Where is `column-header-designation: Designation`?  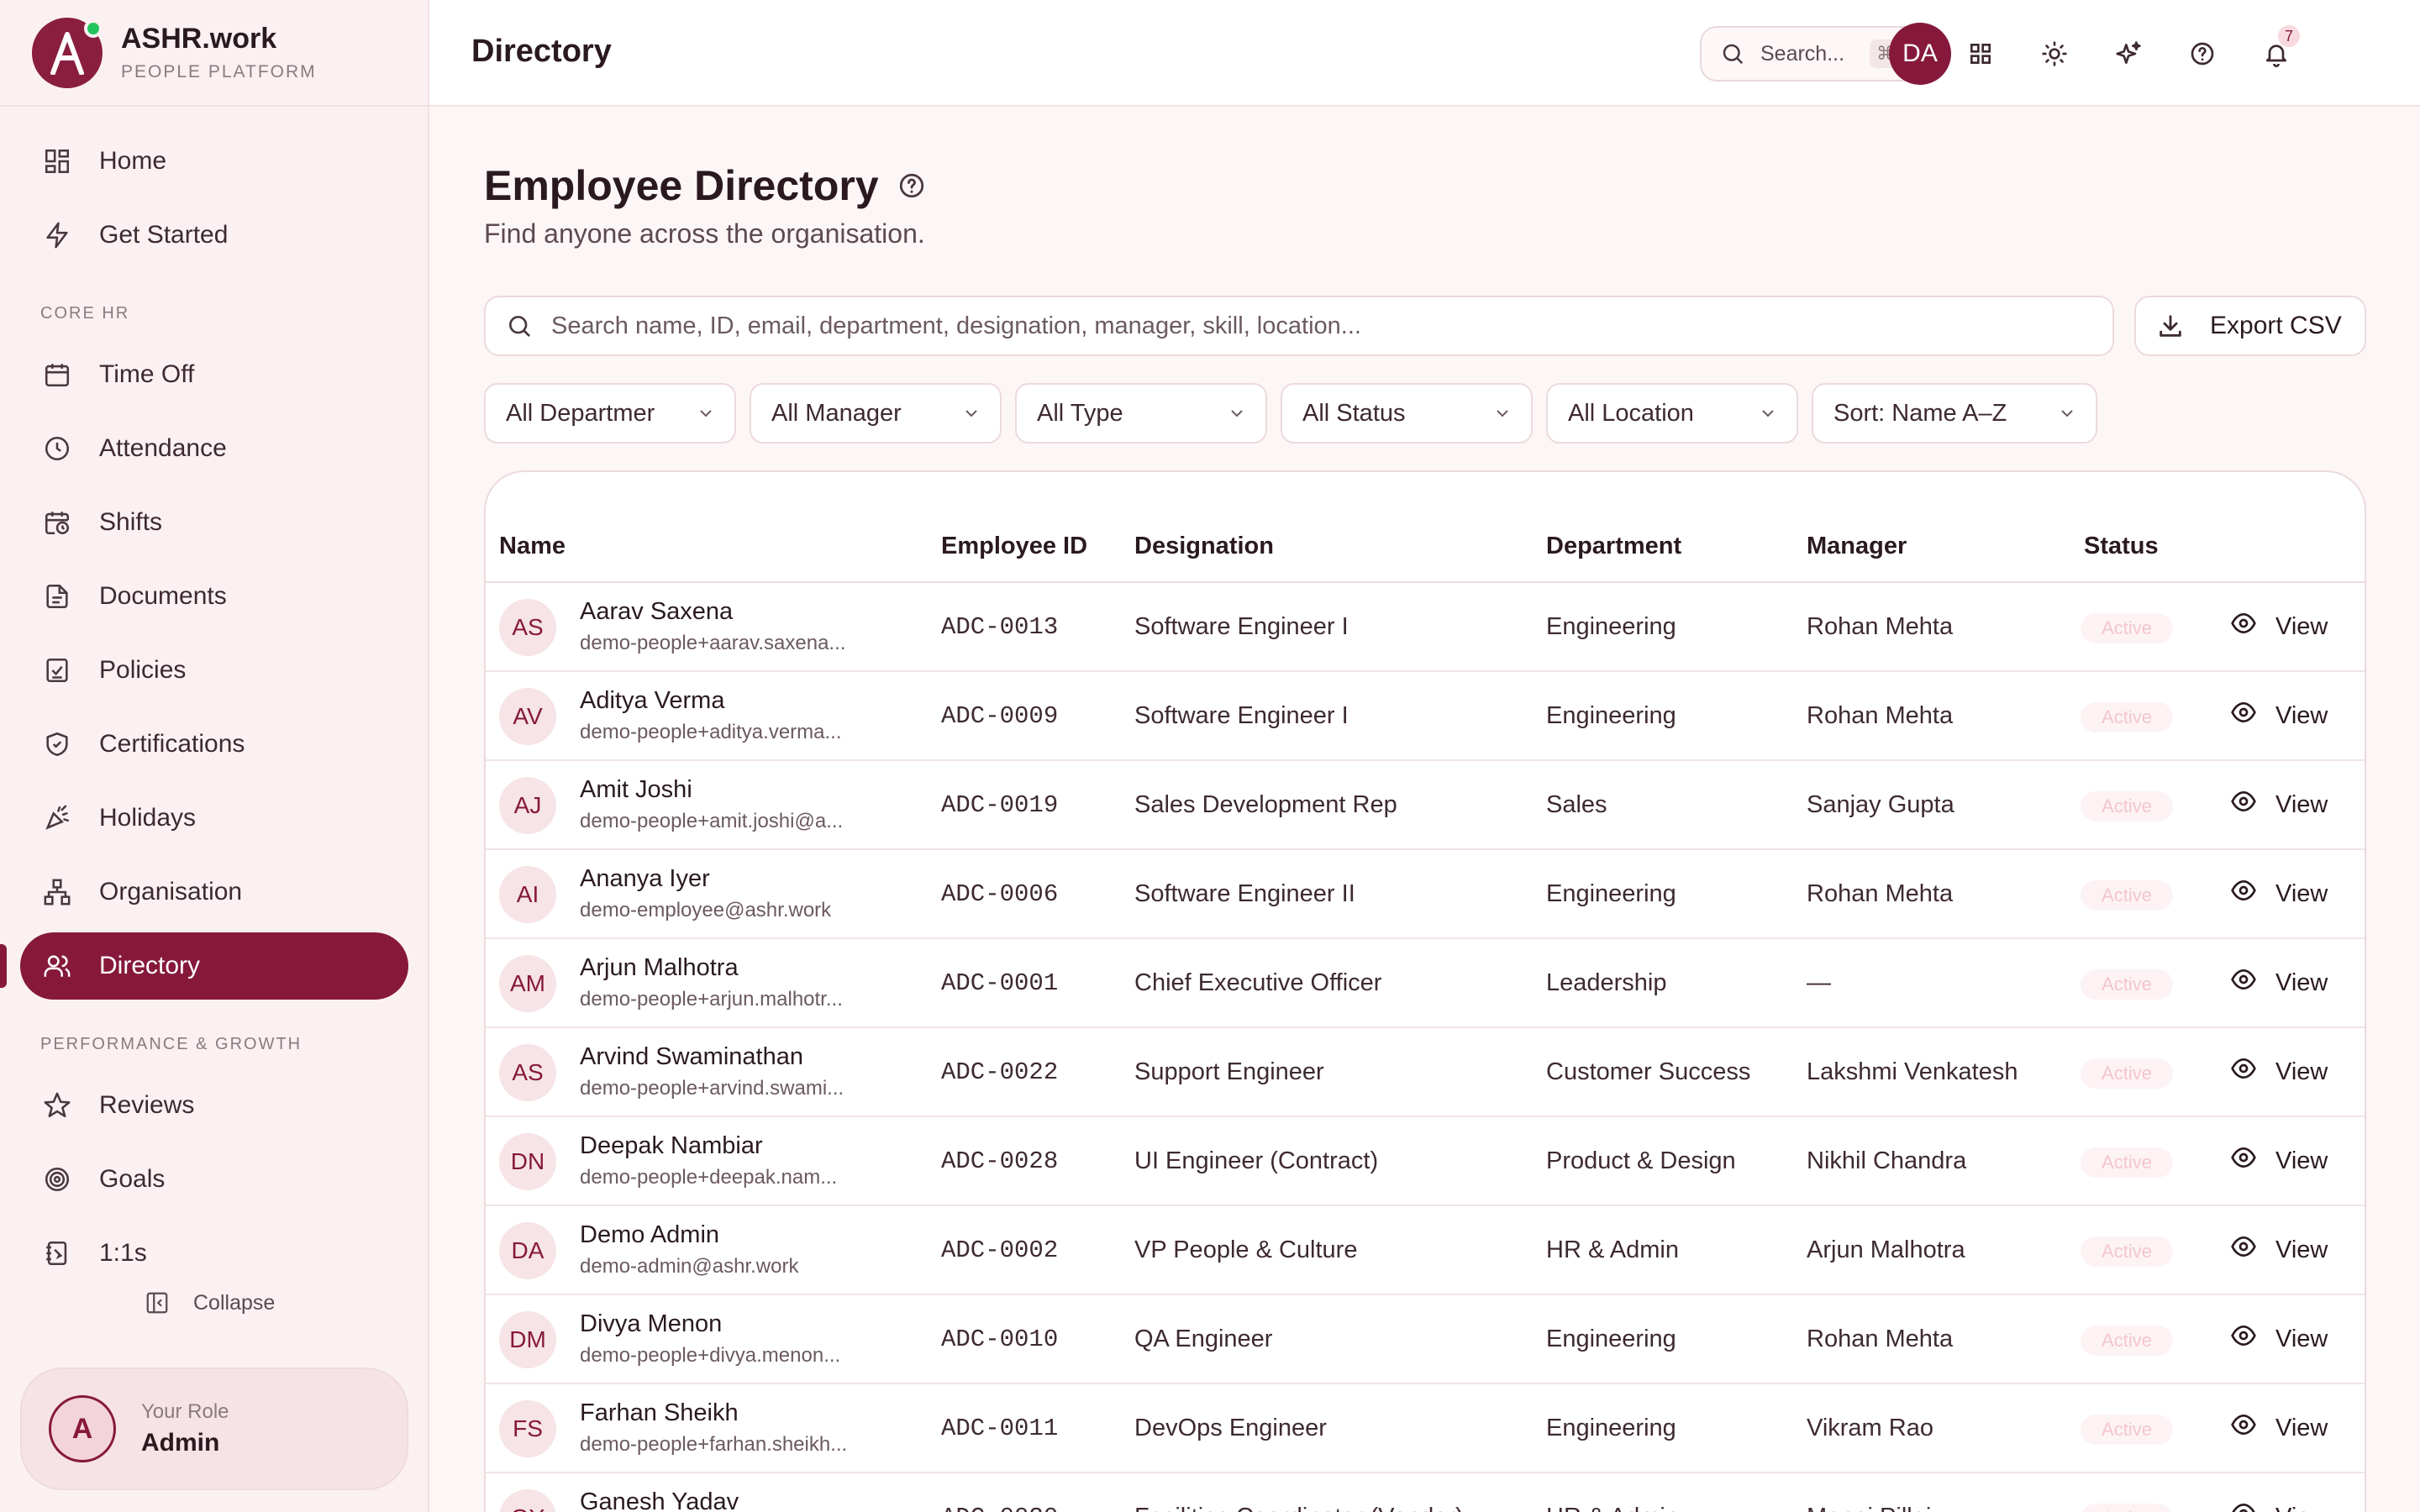
column-header-designation: Designation is located at coordinates (1204, 546).